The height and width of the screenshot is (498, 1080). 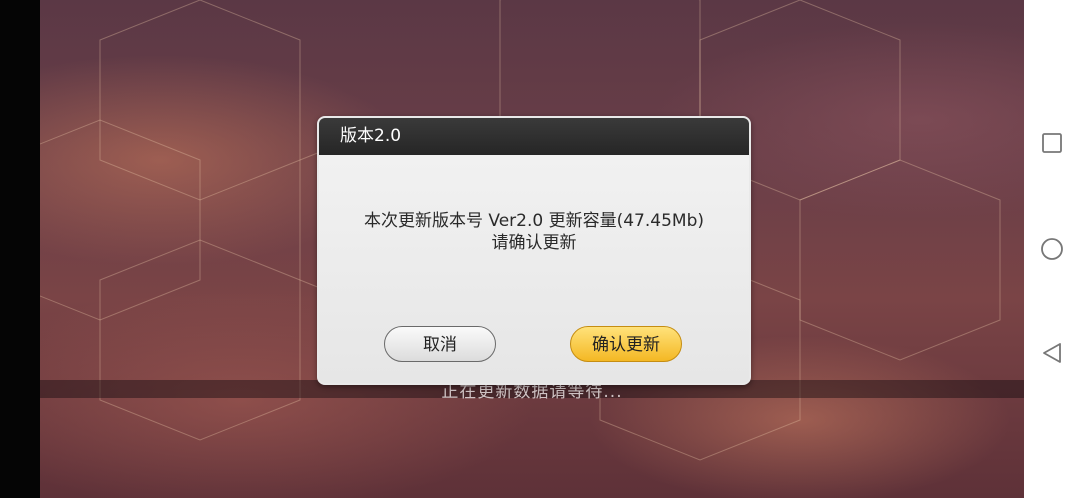 What do you see at coordinates (534, 232) in the screenshot?
I see `dialog-message: 本次更新版本号 Ver2.0 更新容量(47.45Mb) 请确认更新` at bounding box center [534, 232].